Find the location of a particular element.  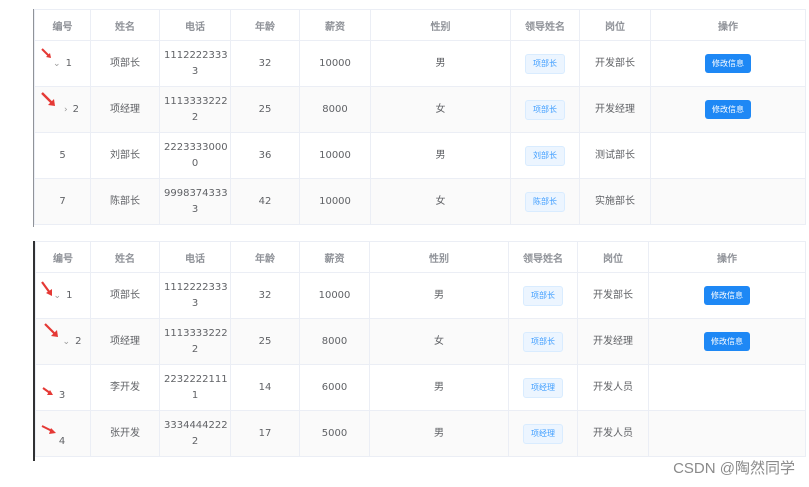

table-header-row: 编号 姓名 电话 年龄 薪资 性别 领导姓名 岗位 操作 is located at coordinates (420, 257).